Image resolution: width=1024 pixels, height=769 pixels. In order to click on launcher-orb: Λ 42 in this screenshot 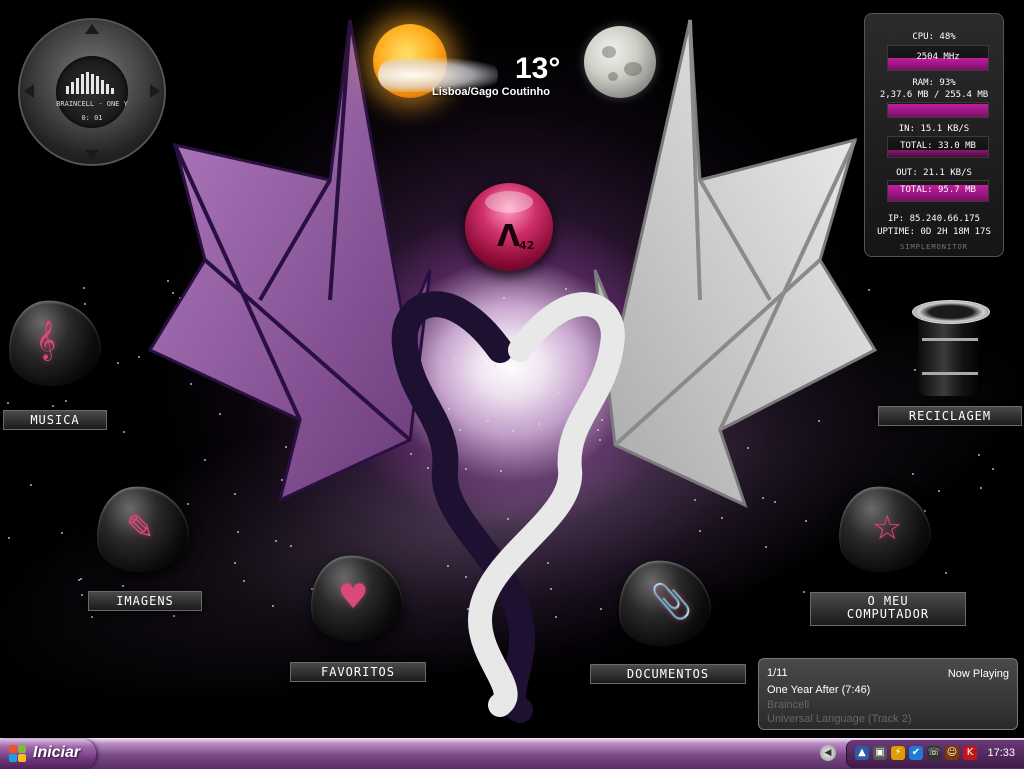, I will do `click(509, 227)`.